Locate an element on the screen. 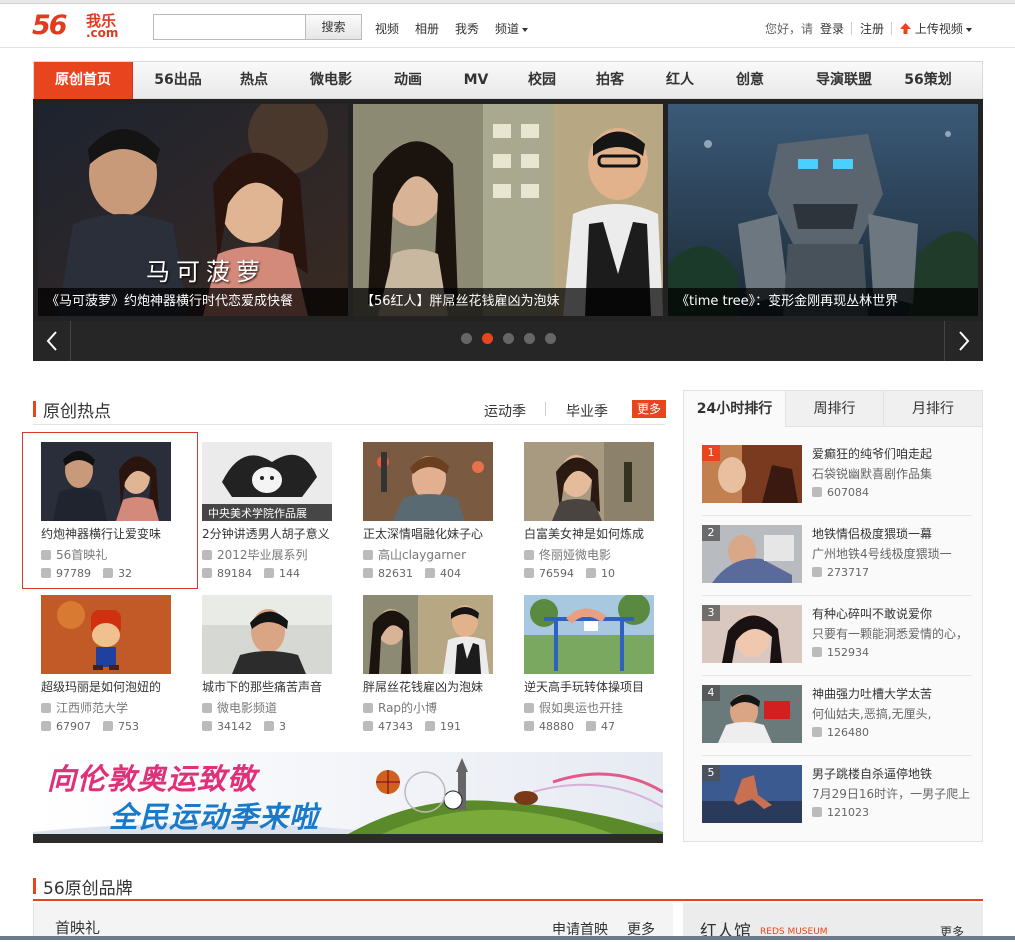  view-count: 126480 is located at coordinates (848, 732).